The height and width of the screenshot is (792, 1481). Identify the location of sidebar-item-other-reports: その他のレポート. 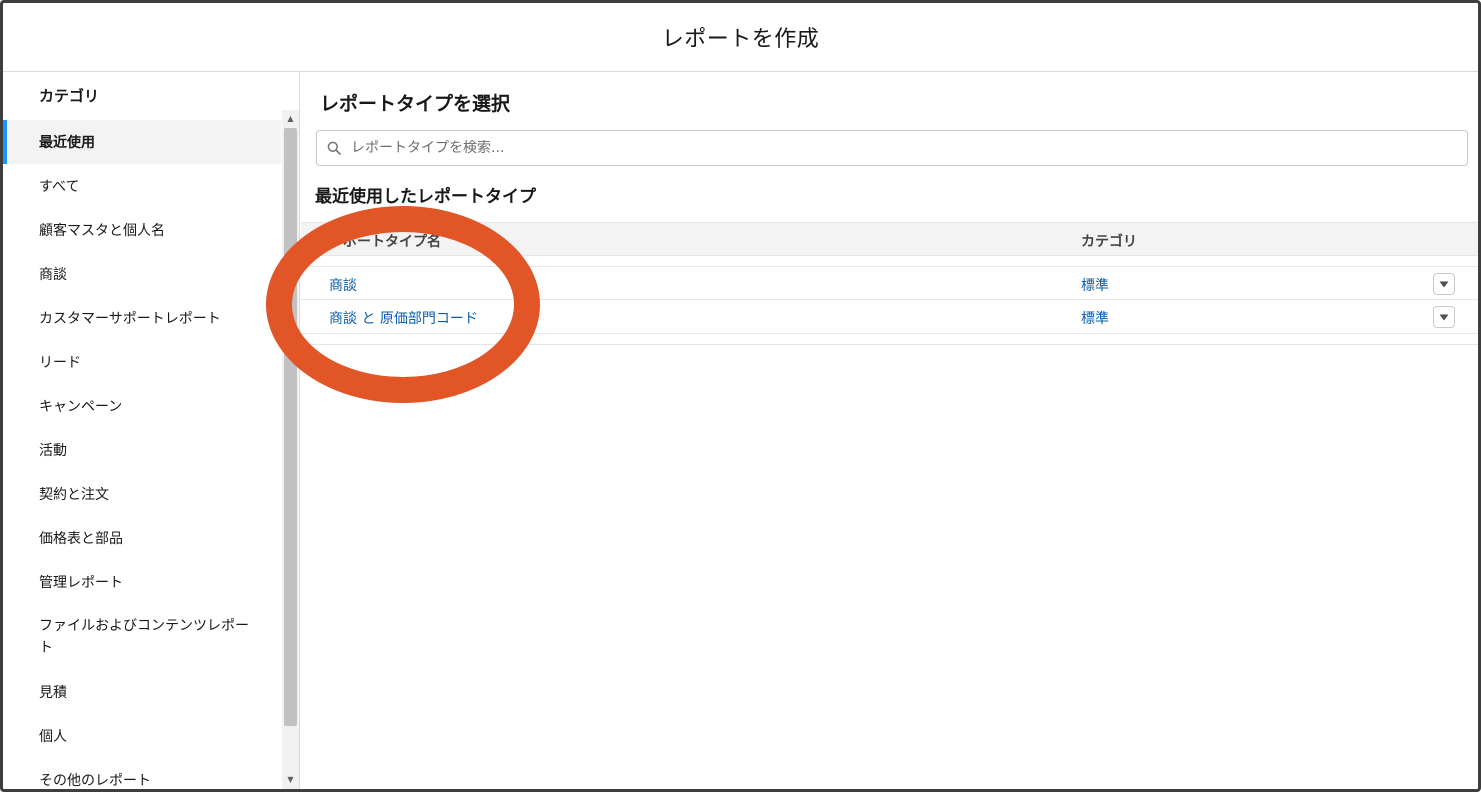
(142, 773).